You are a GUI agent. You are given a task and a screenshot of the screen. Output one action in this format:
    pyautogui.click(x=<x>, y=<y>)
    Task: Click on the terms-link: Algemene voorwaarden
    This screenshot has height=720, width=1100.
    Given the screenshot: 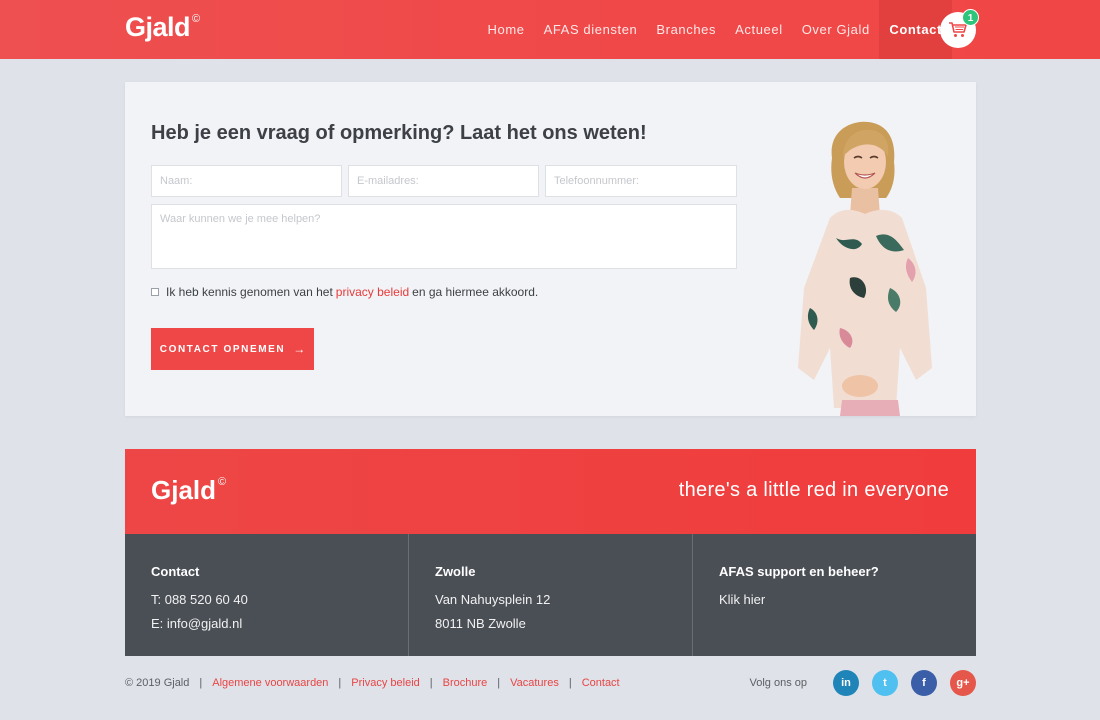 What is the action you would take?
    pyautogui.click(x=270, y=683)
    